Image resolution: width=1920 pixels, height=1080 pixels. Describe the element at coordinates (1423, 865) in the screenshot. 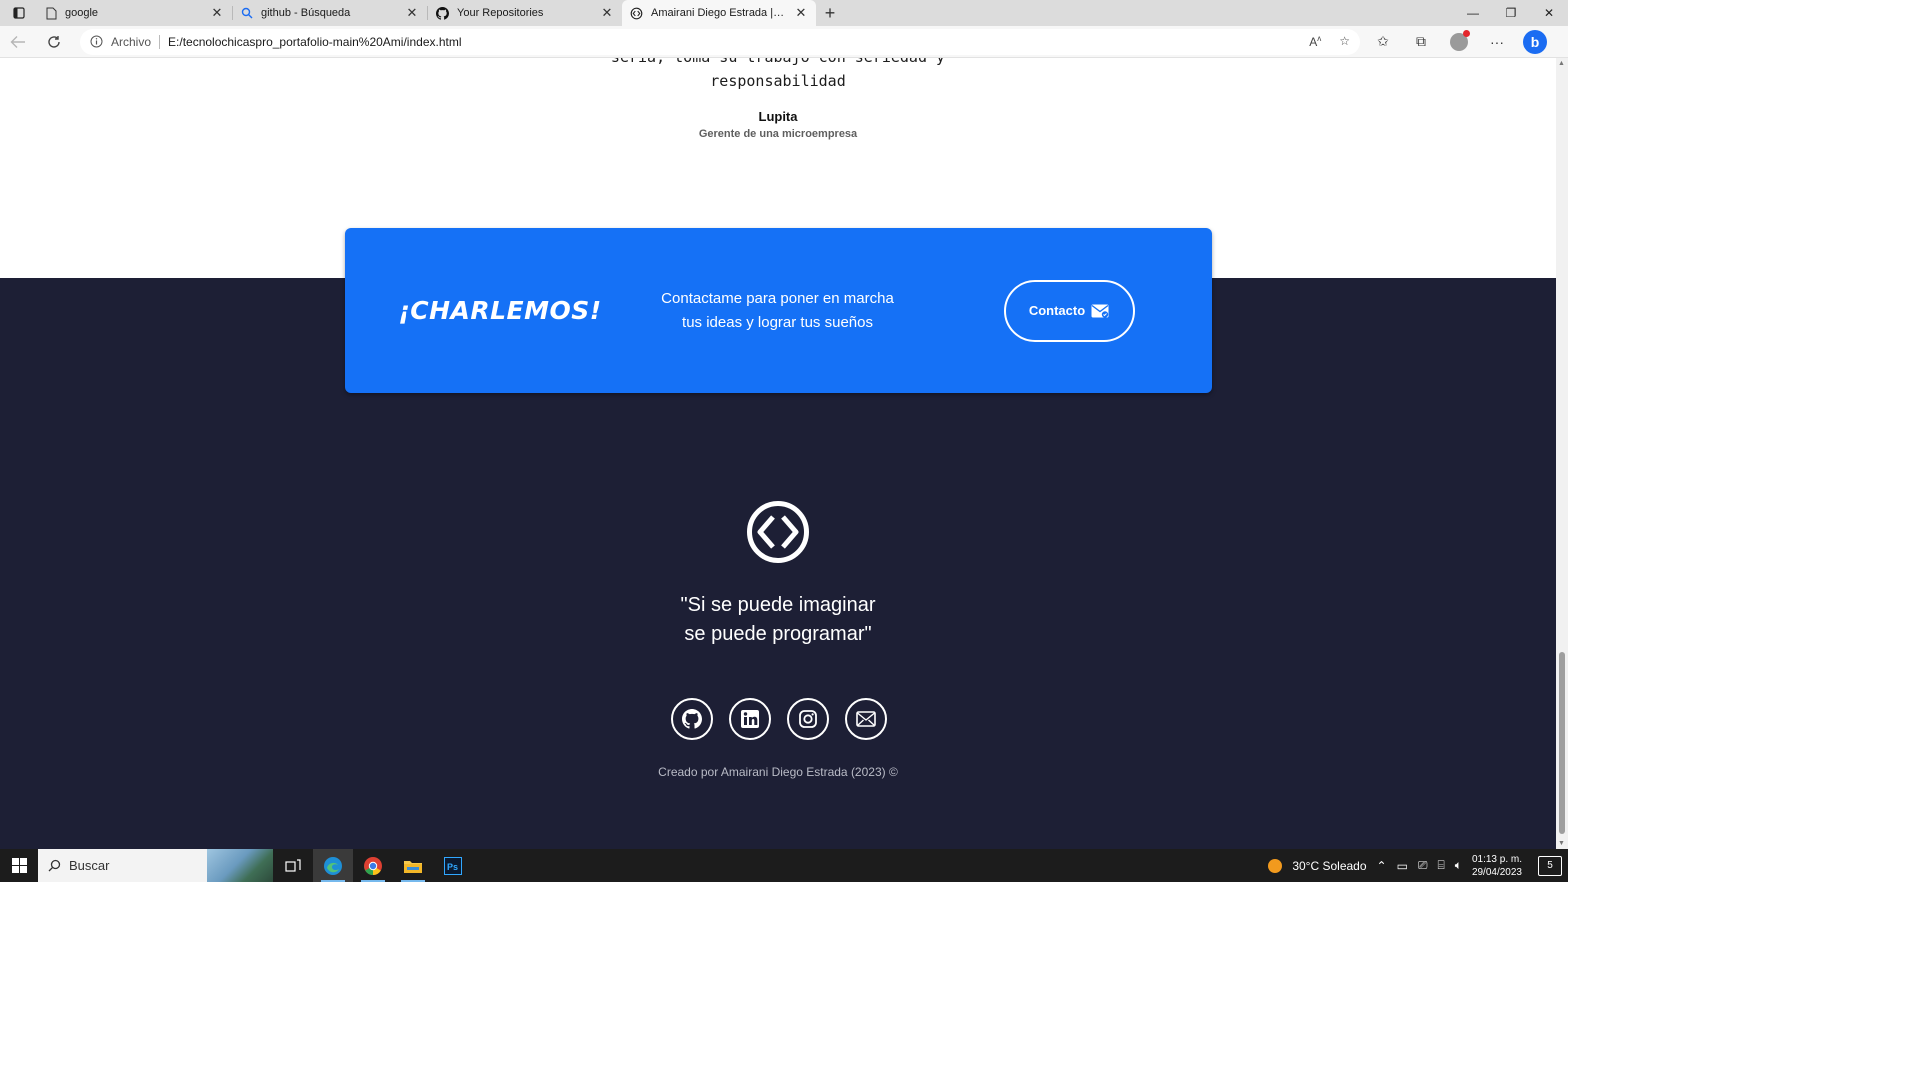

I see `display-icon: ⎚` at that location.